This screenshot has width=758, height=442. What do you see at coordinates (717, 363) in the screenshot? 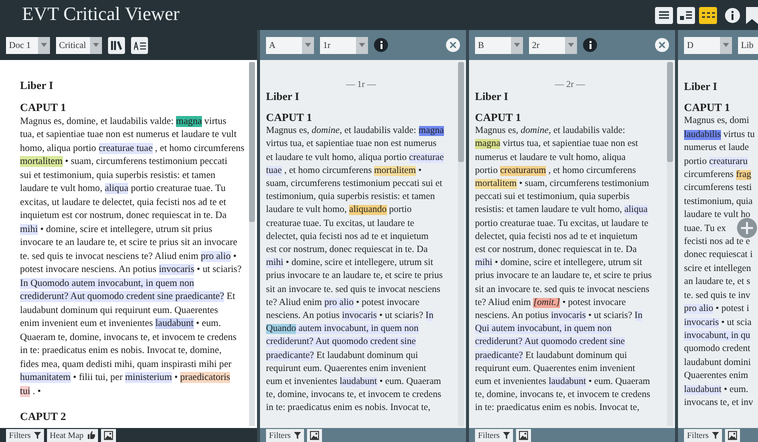
I see `text-line: laudabunt domini` at bounding box center [717, 363].